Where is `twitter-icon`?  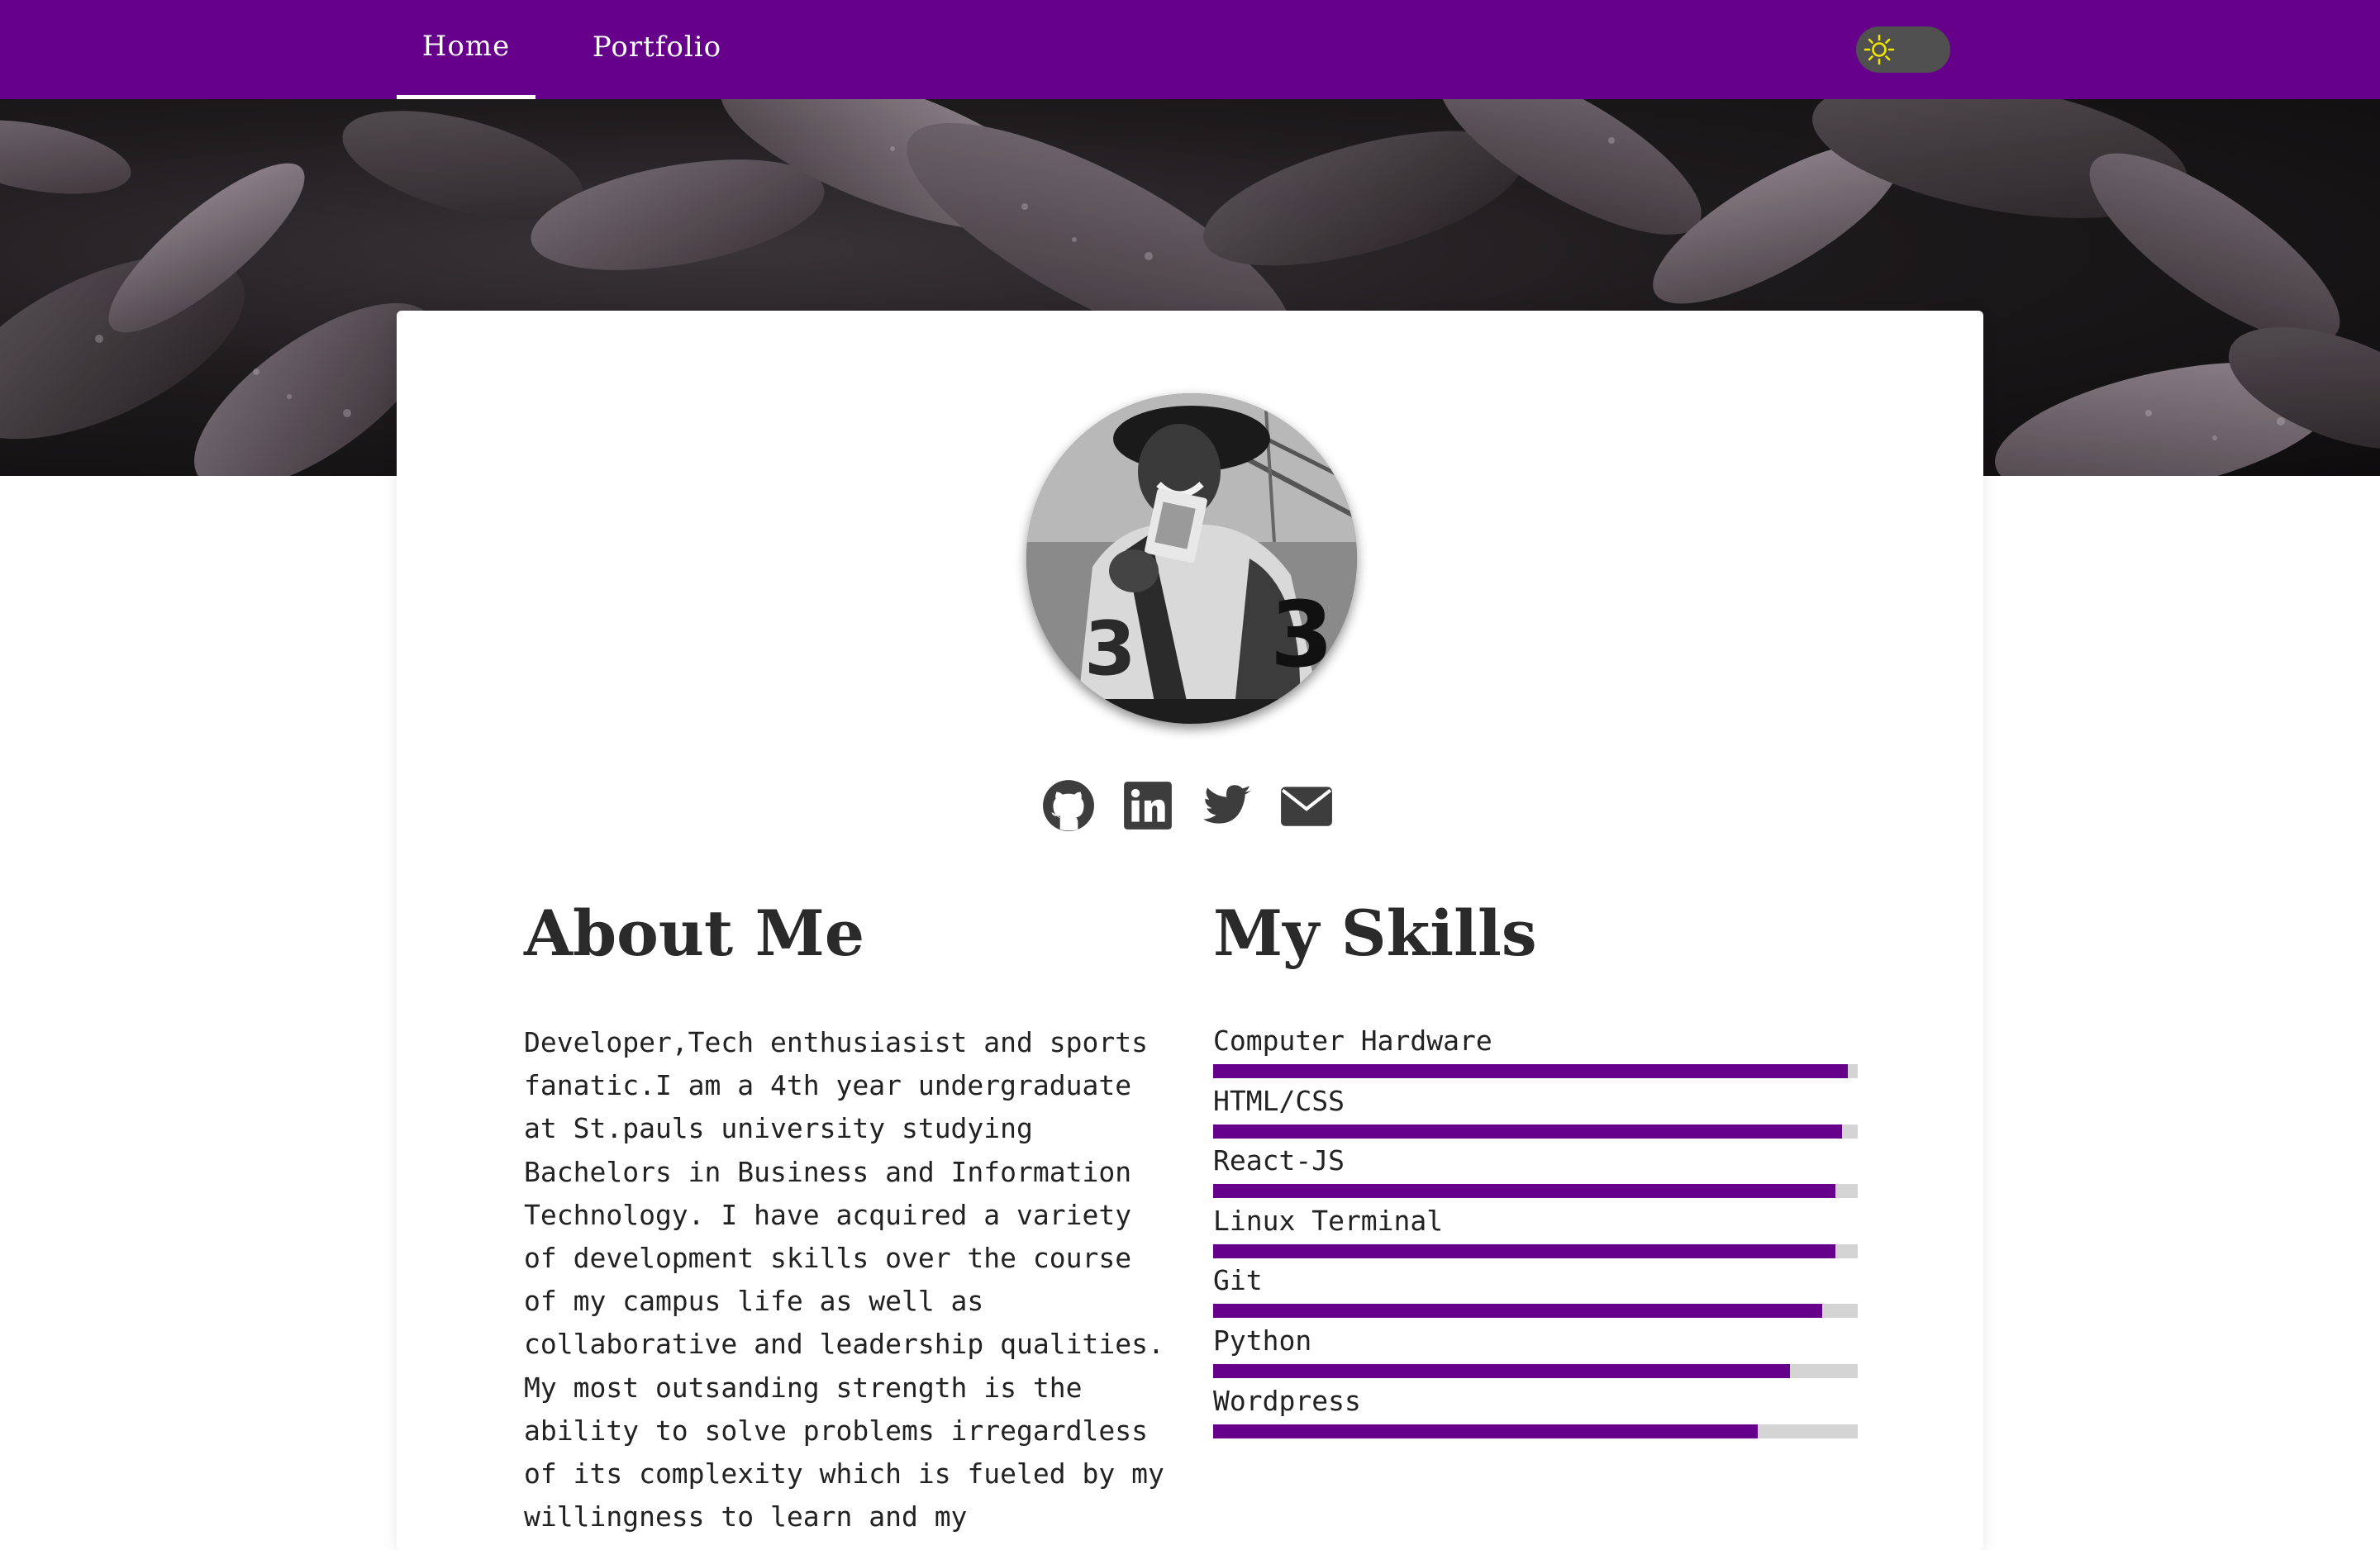 twitter-icon is located at coordinates (1227, 805).